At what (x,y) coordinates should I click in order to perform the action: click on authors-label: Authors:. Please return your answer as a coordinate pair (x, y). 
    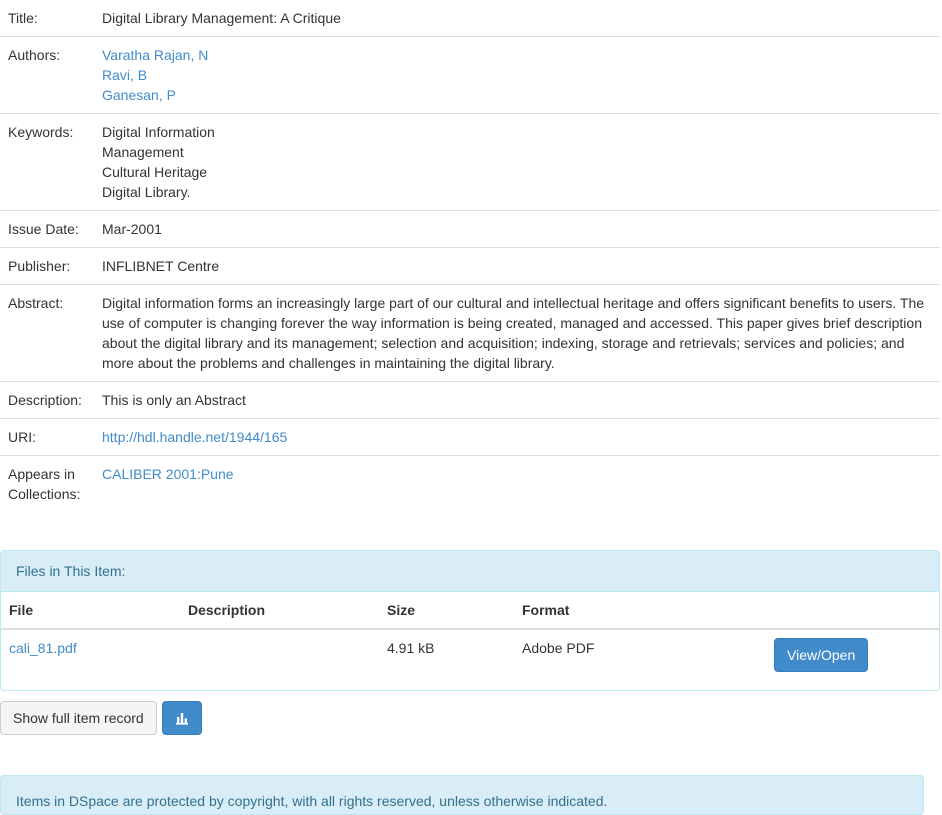
    Looking at the image, I should click on (47, 75).